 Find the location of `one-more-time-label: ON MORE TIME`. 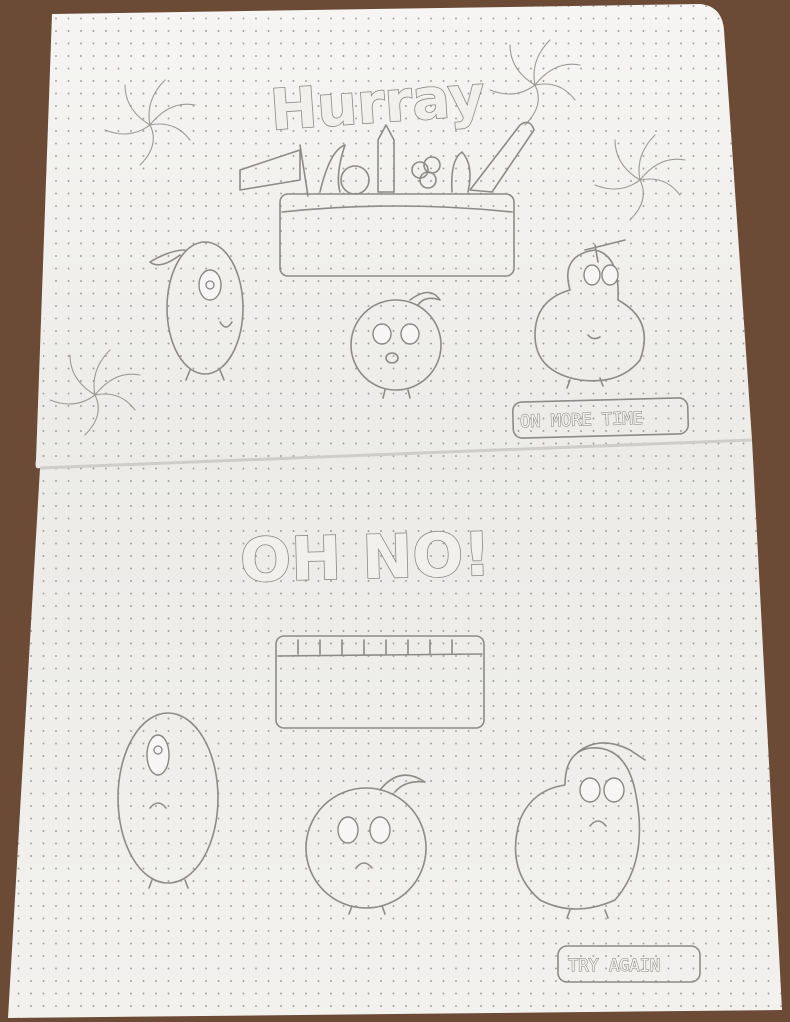

one-more-time-label: ON MORE TIME is located at coordinates (581, 420).